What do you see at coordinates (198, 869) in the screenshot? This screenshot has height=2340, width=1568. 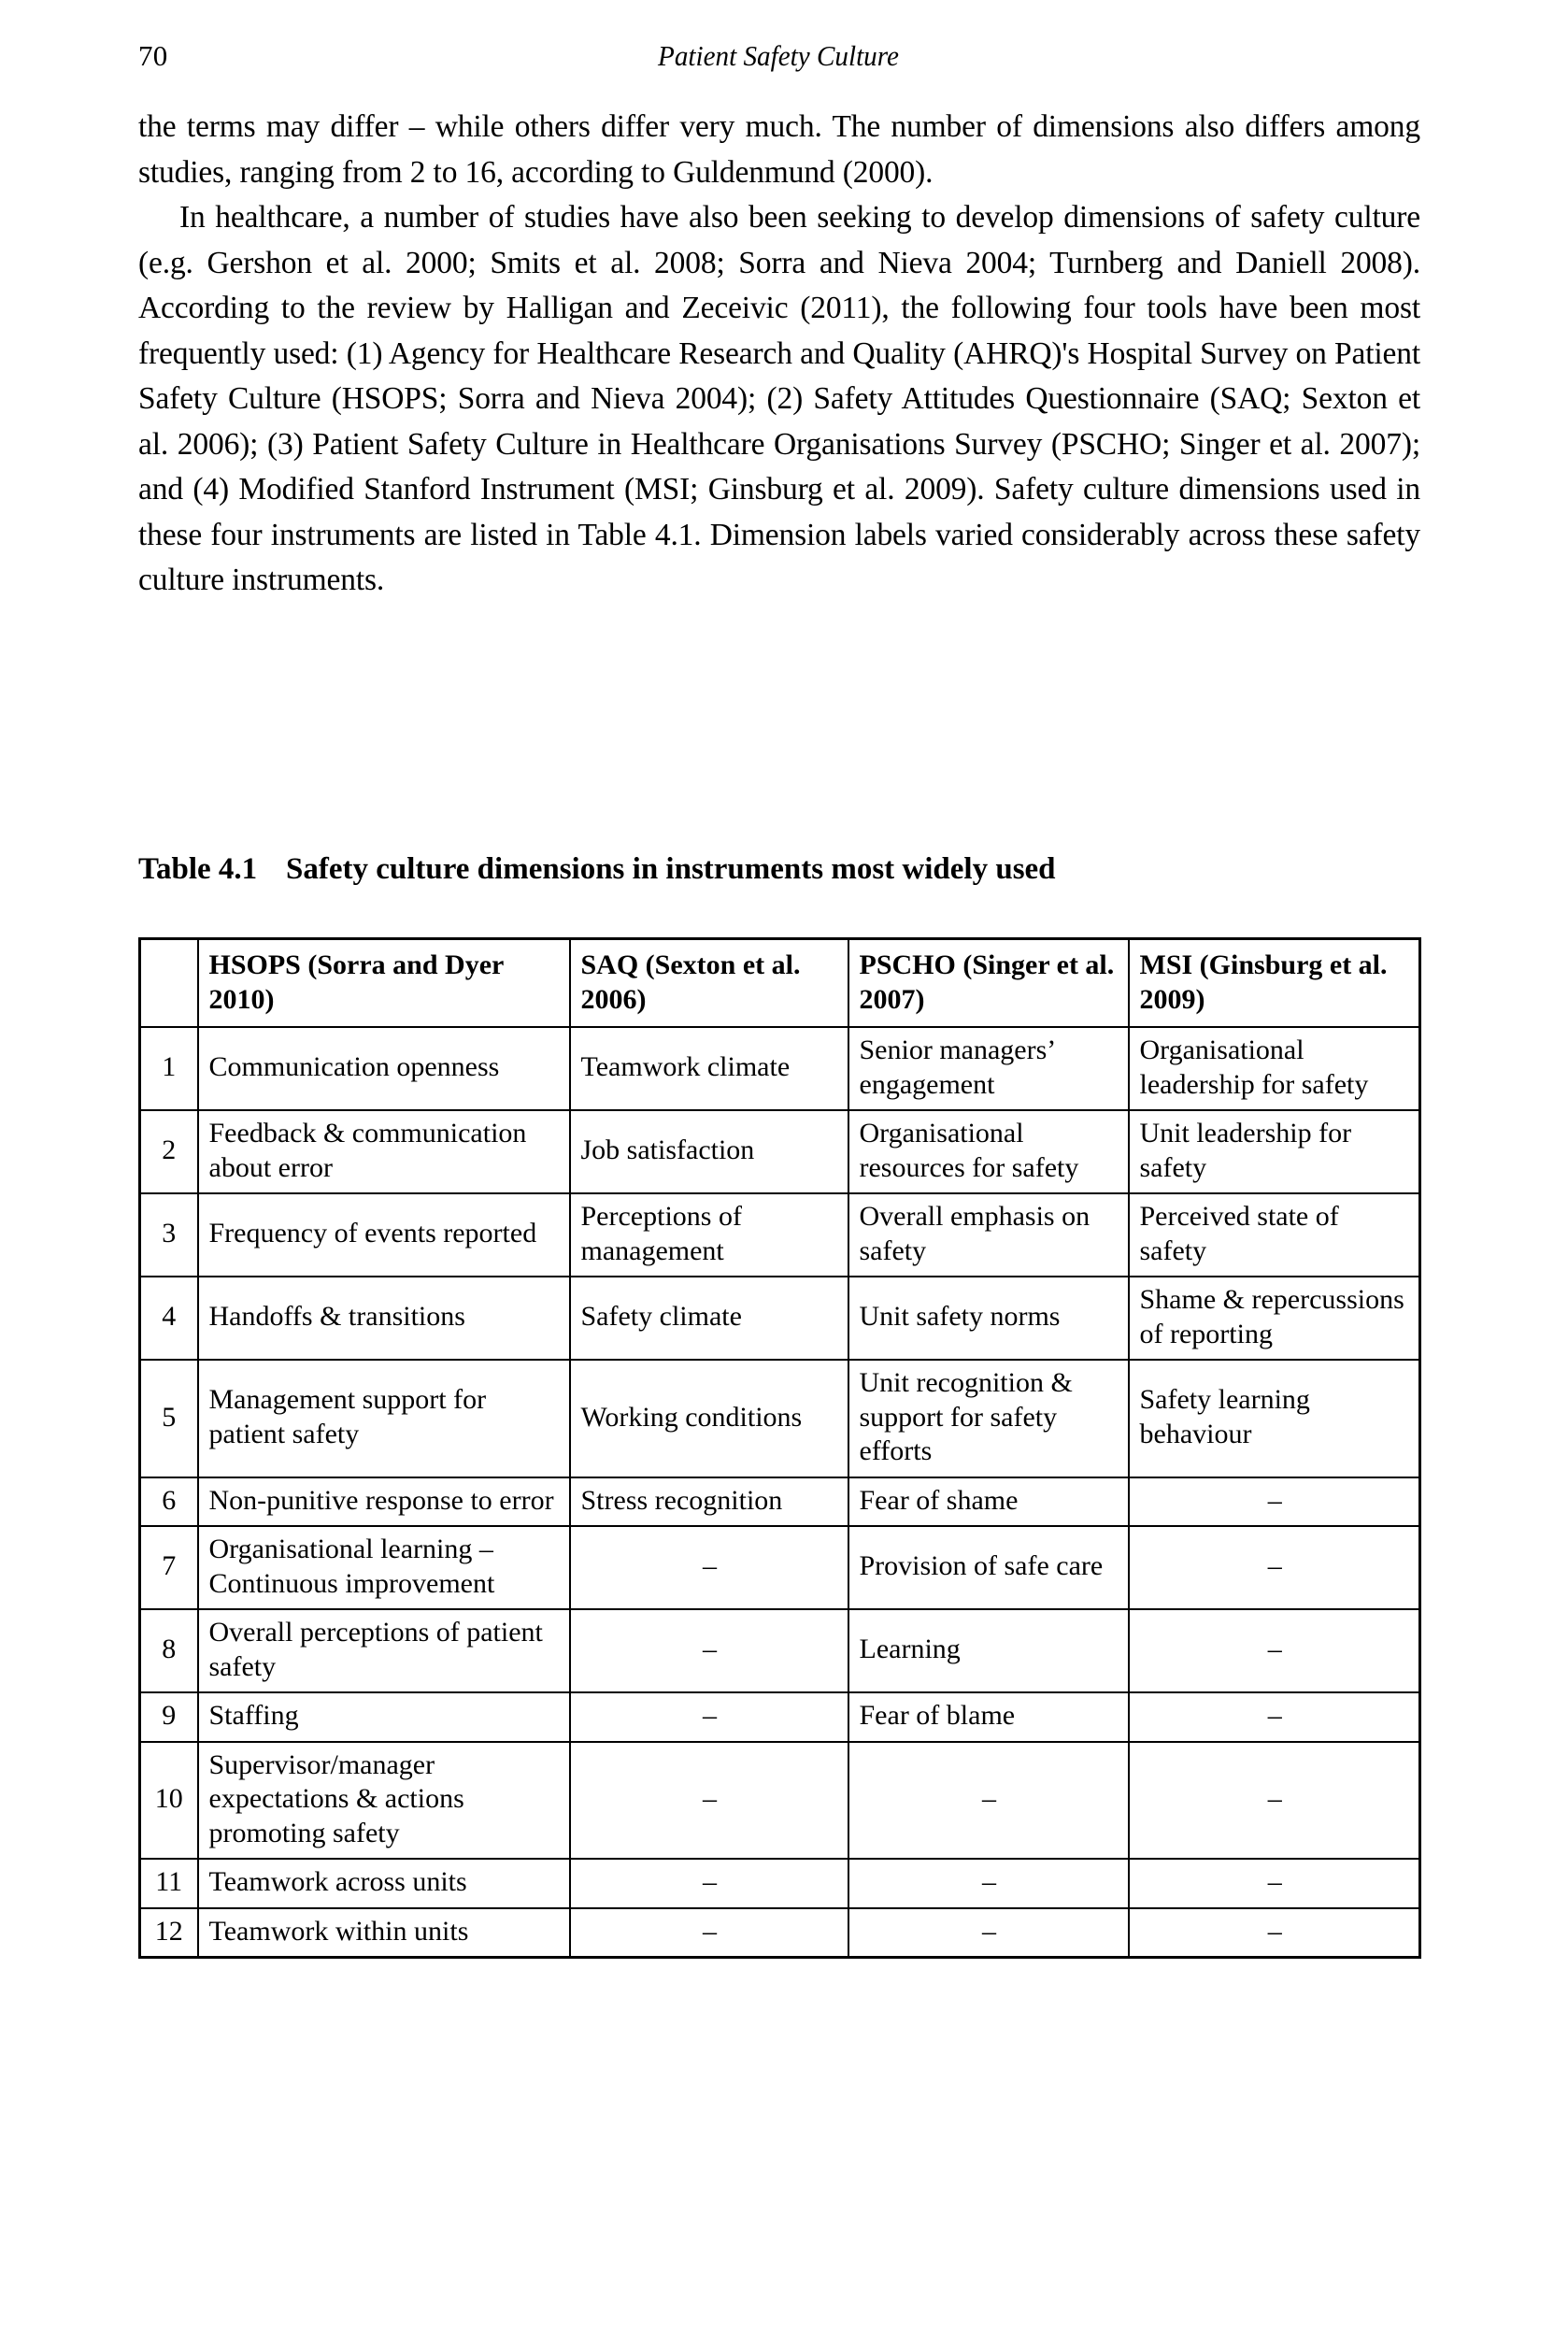 I see `table-caption-number: Table 4.1` at bounding box center [198, 869].